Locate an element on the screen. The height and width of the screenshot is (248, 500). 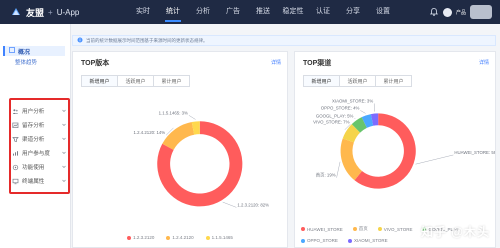
avatar is located at coordinates (447, 12).